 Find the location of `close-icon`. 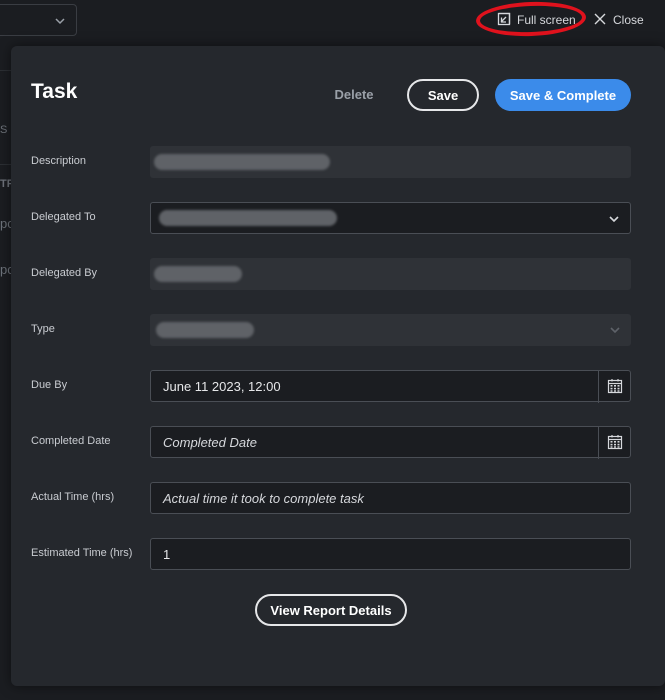

close-icon is located at coordinates (600, 20).